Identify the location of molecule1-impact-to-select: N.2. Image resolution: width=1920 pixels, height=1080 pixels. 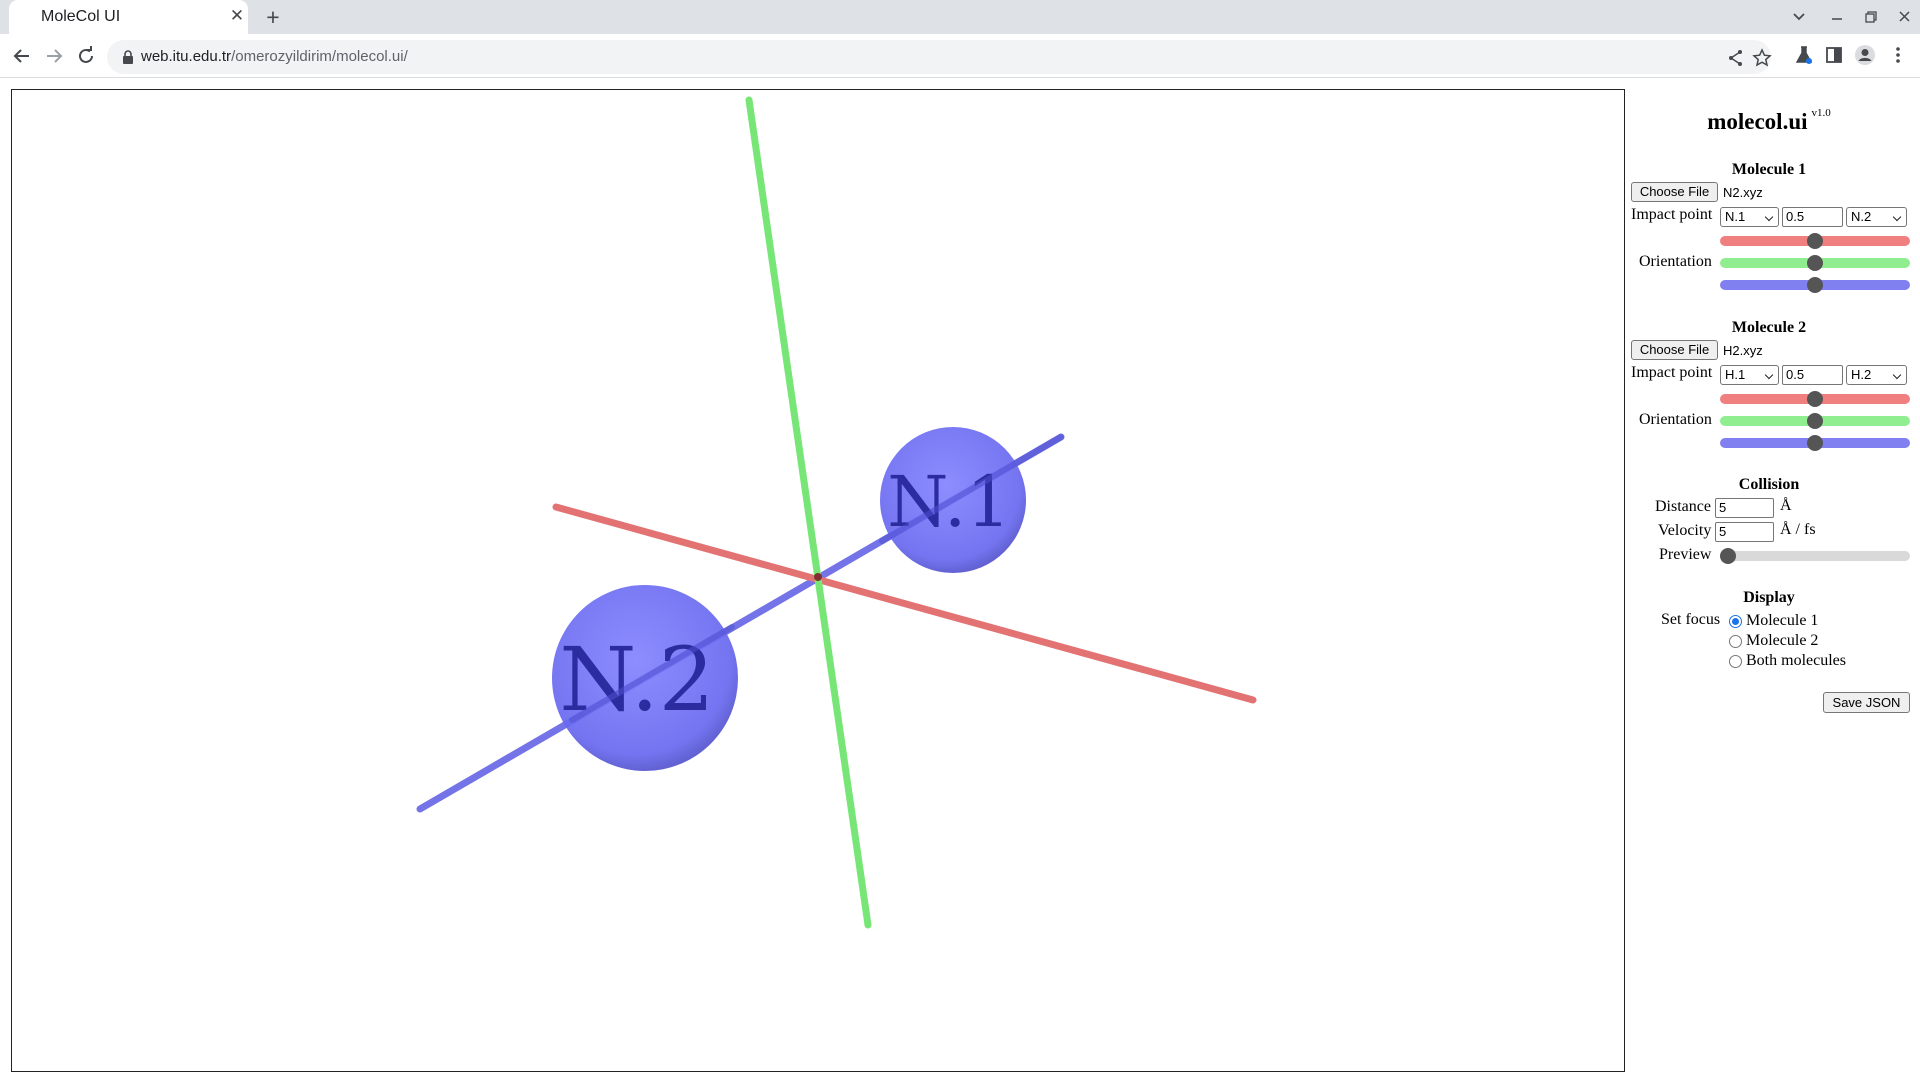
(1876, 217).